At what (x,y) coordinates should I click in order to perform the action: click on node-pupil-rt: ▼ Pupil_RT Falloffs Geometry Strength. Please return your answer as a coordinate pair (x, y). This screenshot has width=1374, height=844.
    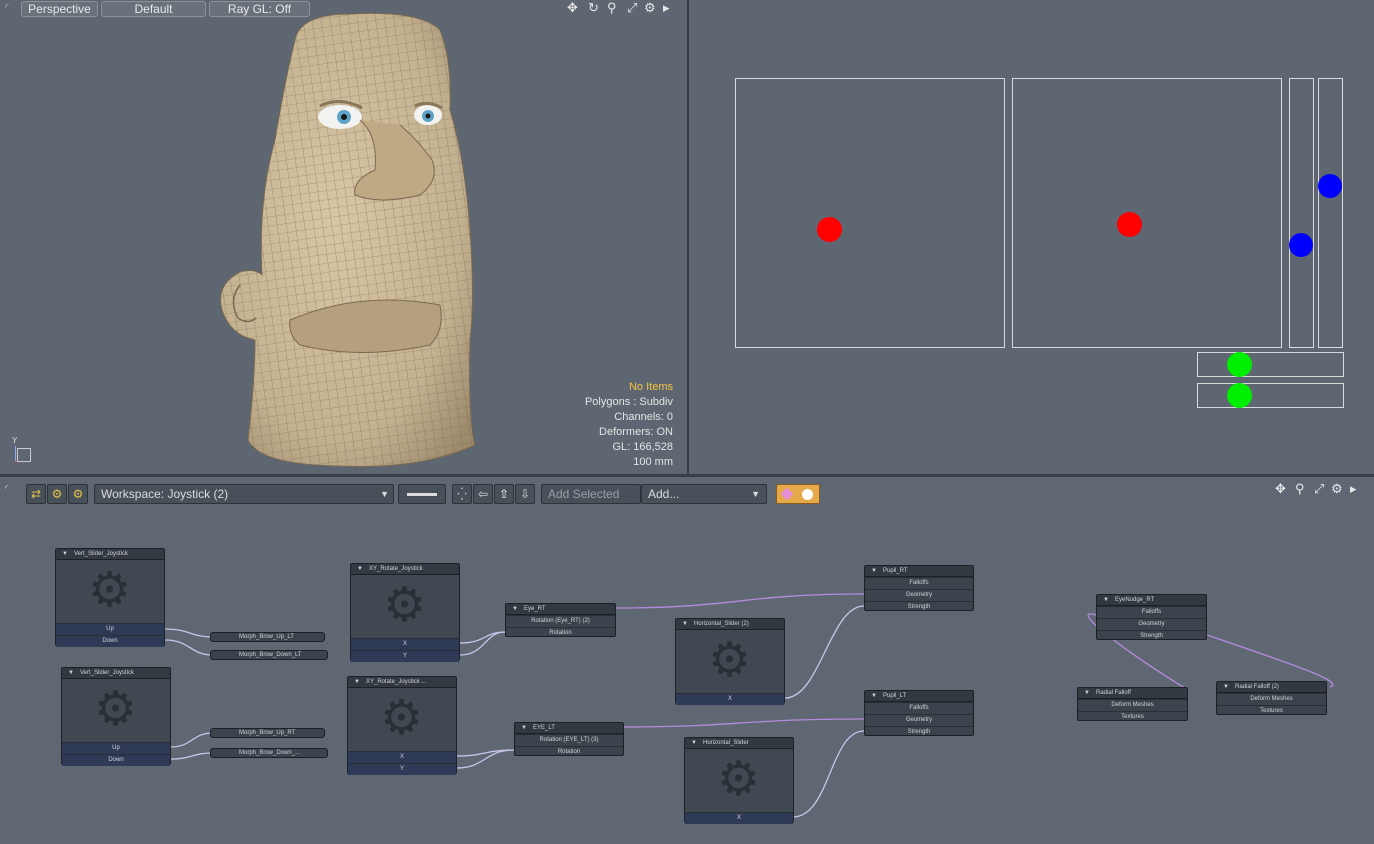
    Looking at the image, I should click on (919, 588).